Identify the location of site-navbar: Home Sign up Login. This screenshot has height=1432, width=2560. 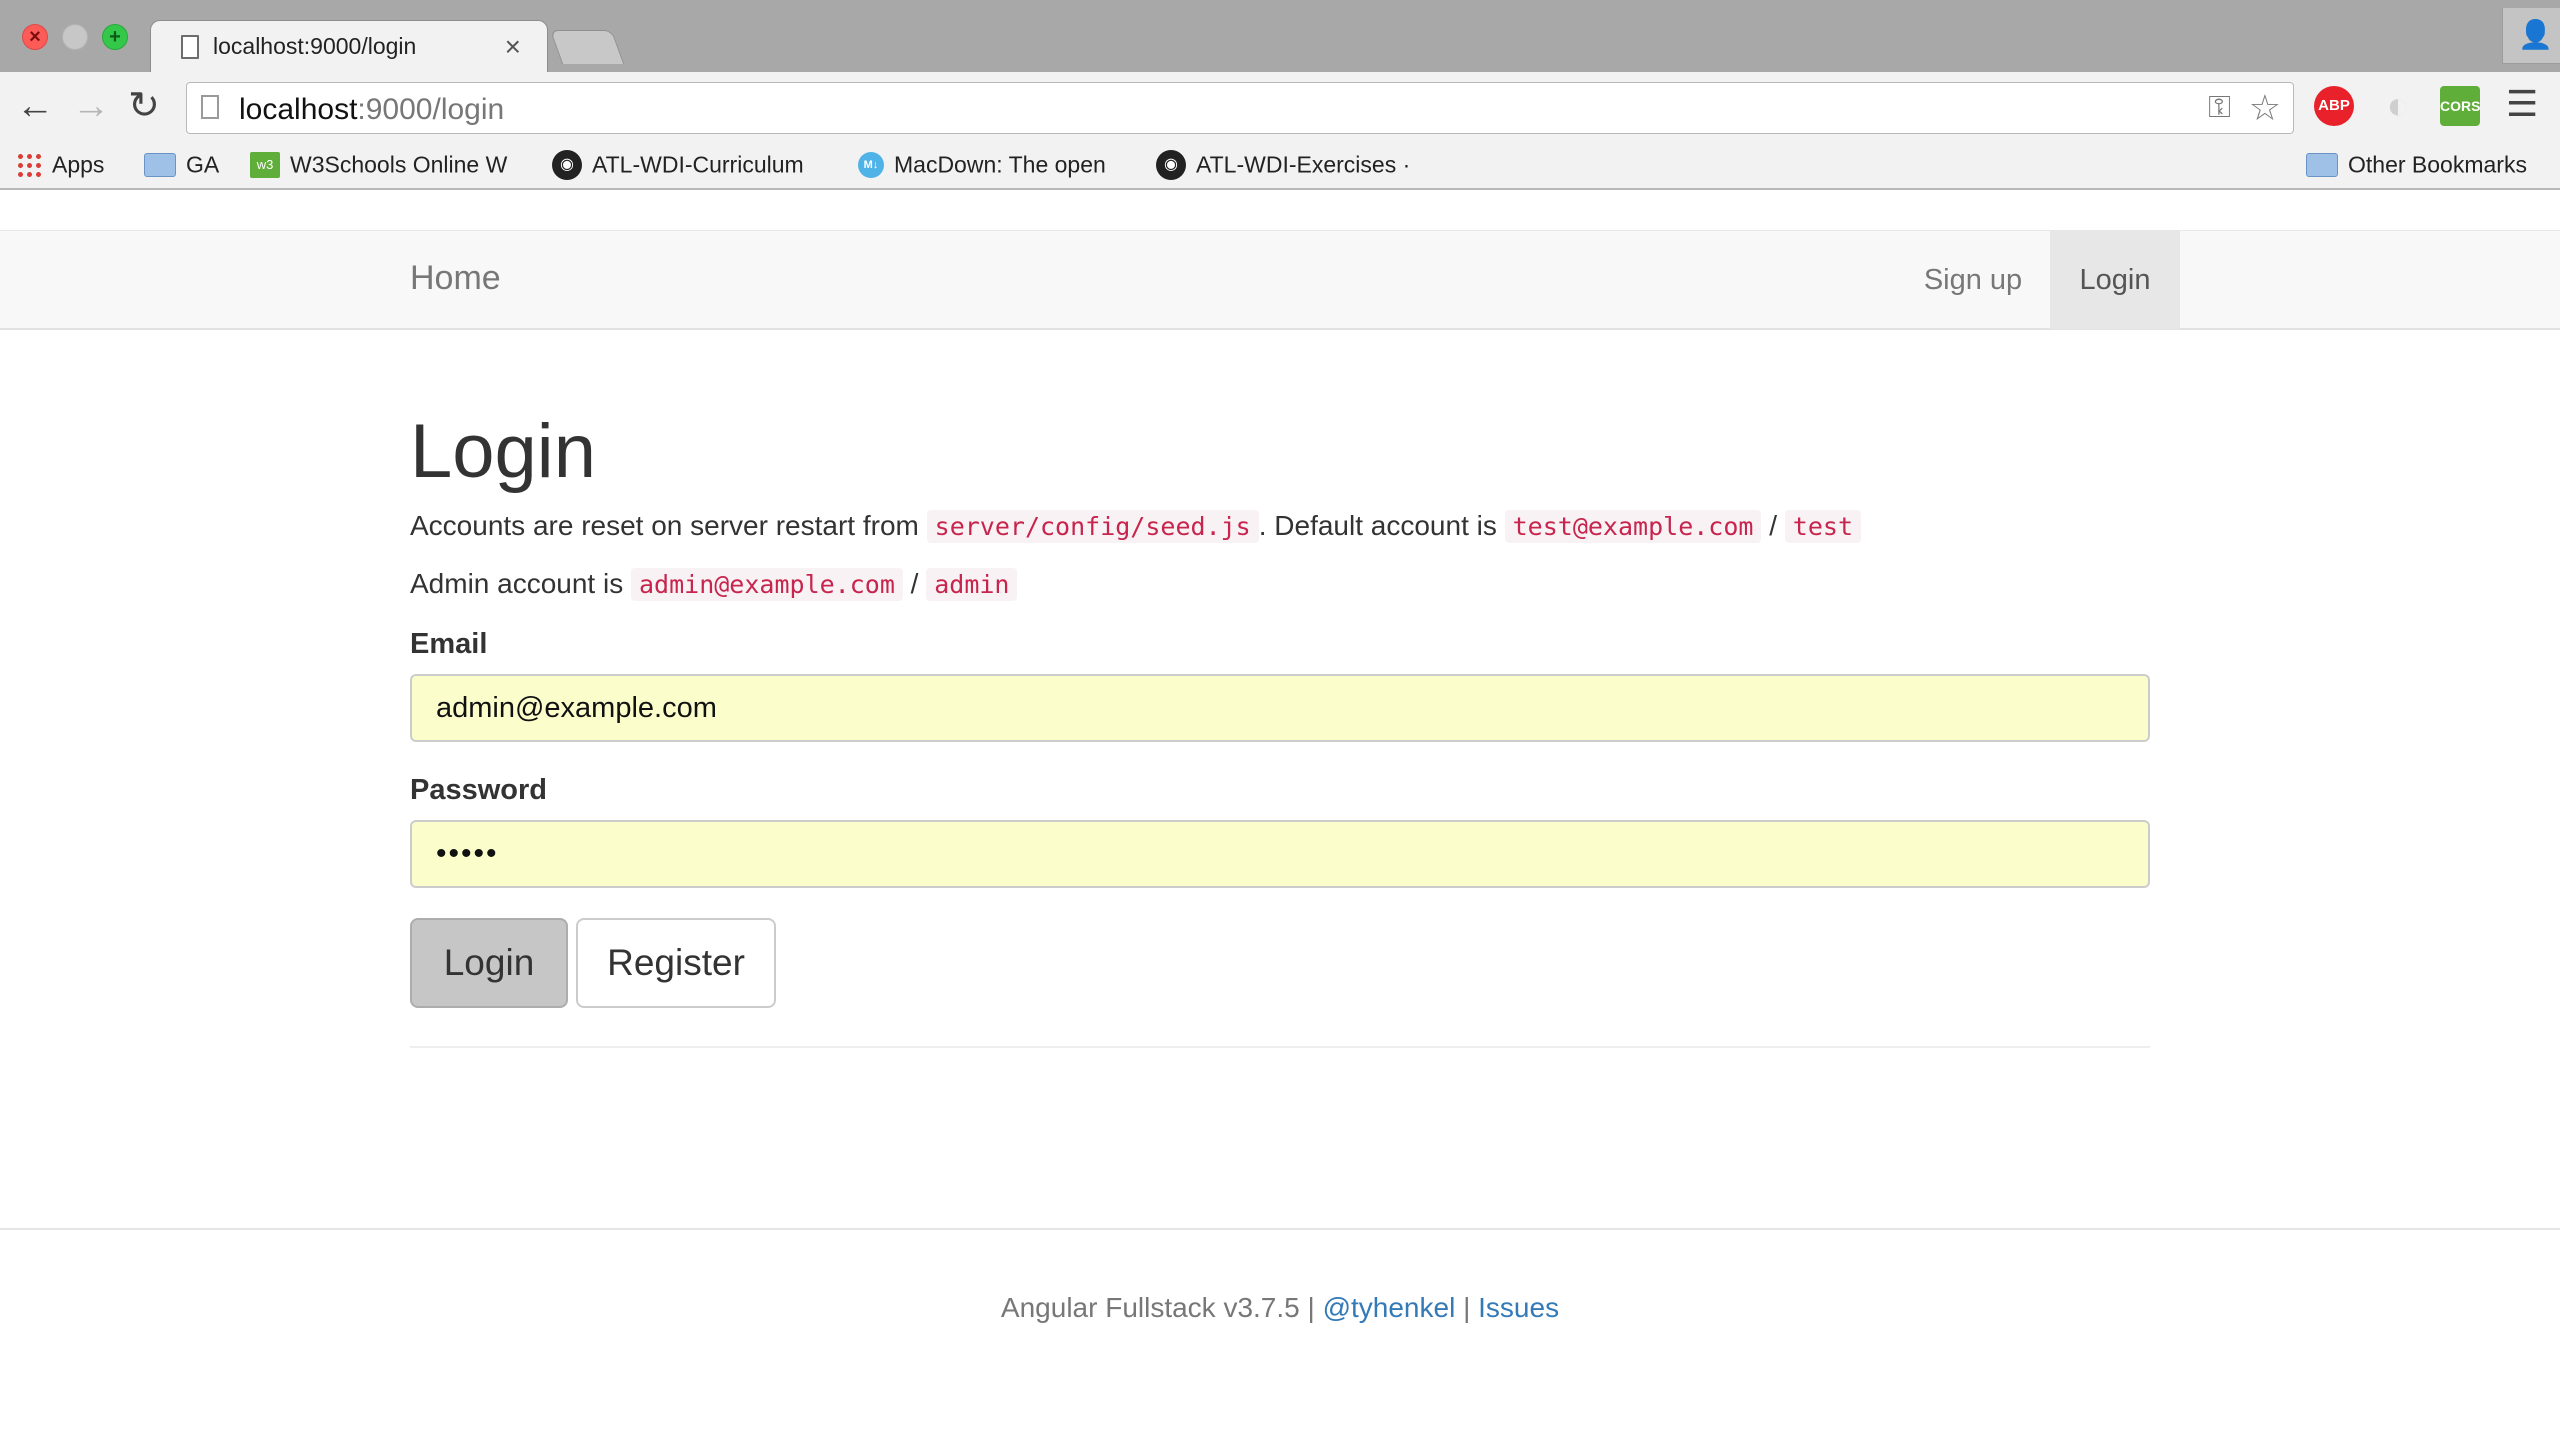
(1280, 280).